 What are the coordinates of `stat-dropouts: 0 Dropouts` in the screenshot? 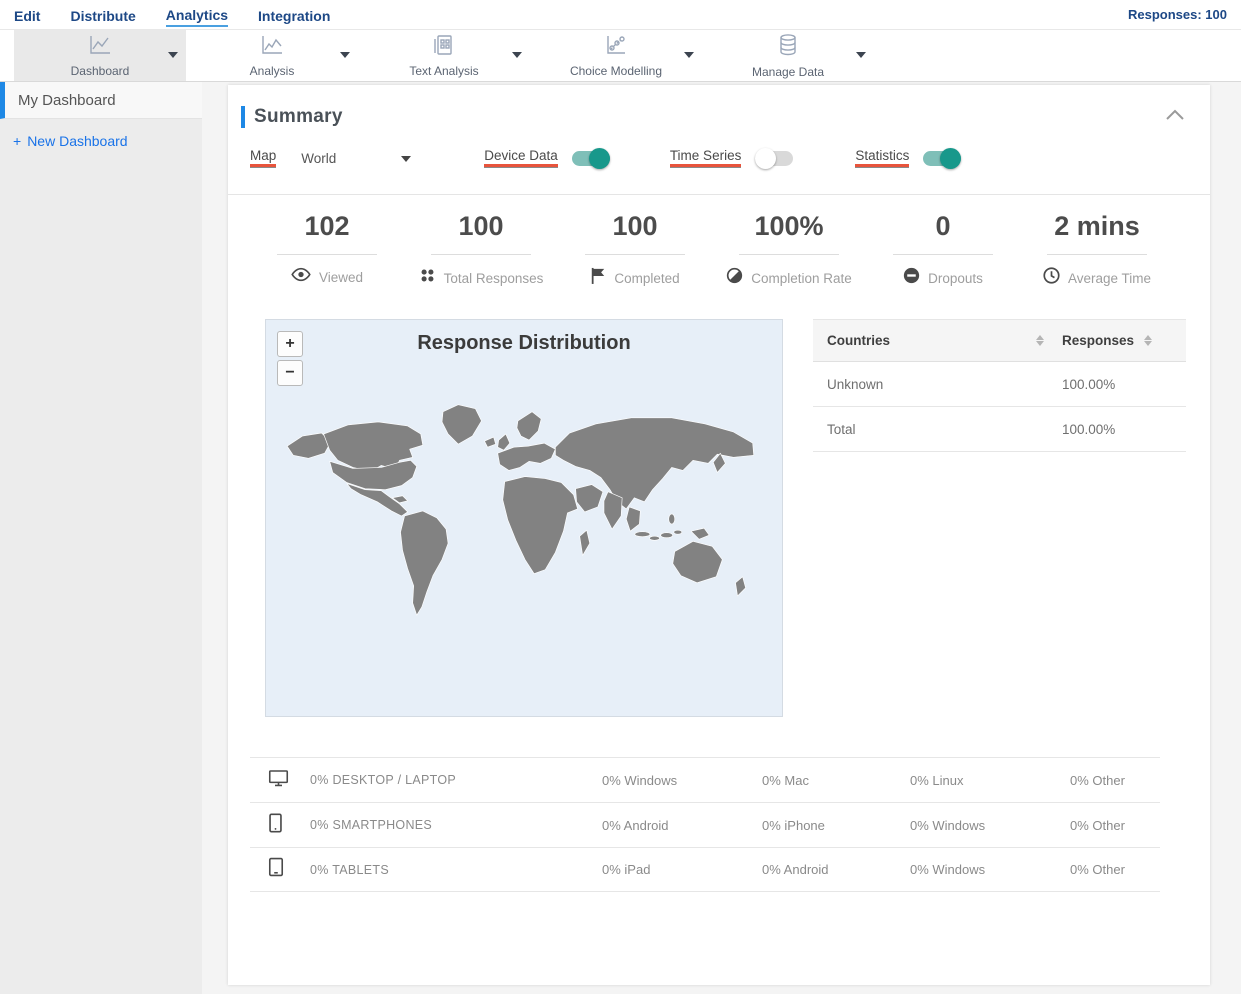 It's located at (943, 250).